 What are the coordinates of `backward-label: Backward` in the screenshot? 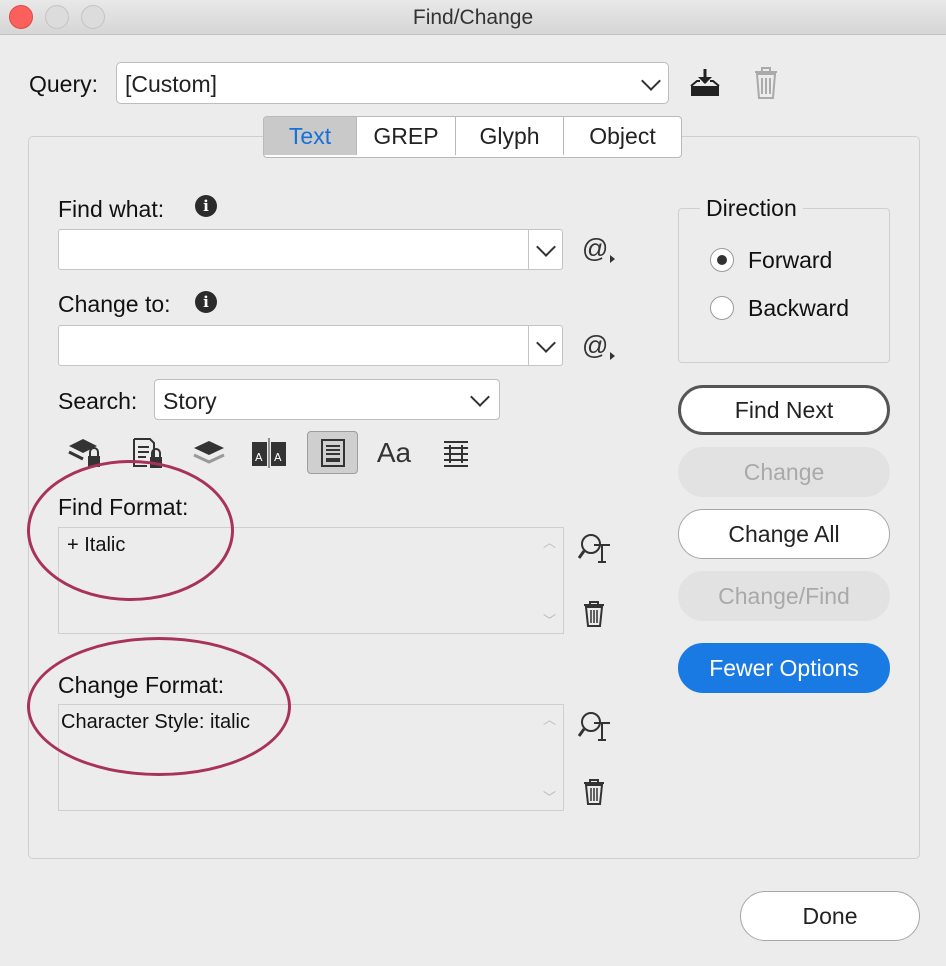 It's located at (798, 308).